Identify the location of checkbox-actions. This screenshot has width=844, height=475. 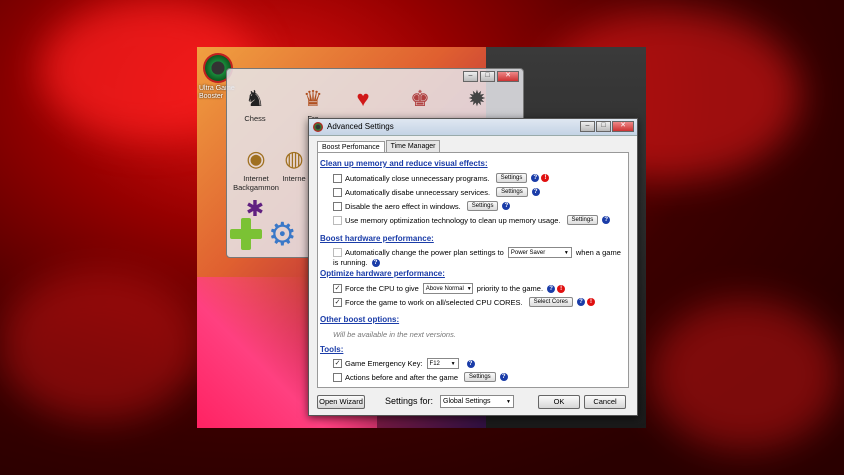
(337, 377).